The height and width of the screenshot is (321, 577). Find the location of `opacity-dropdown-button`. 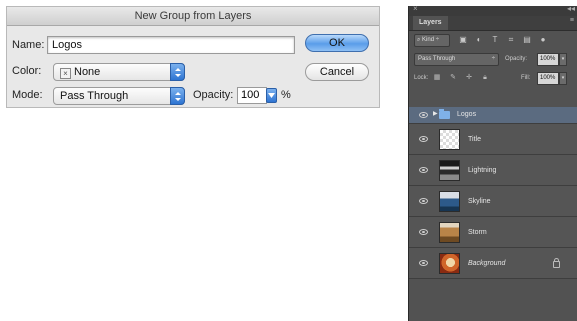

opacity-dropdown-button is located at coordinates (271, 95).